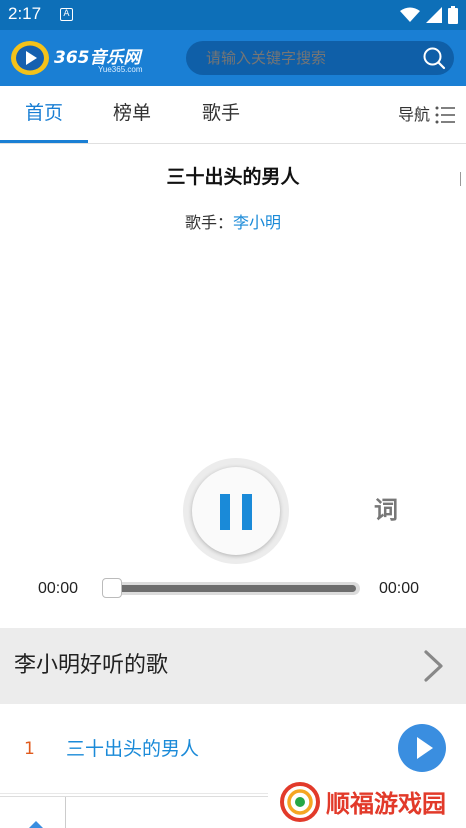  I want to click on song-play-button, so click(422, 748).